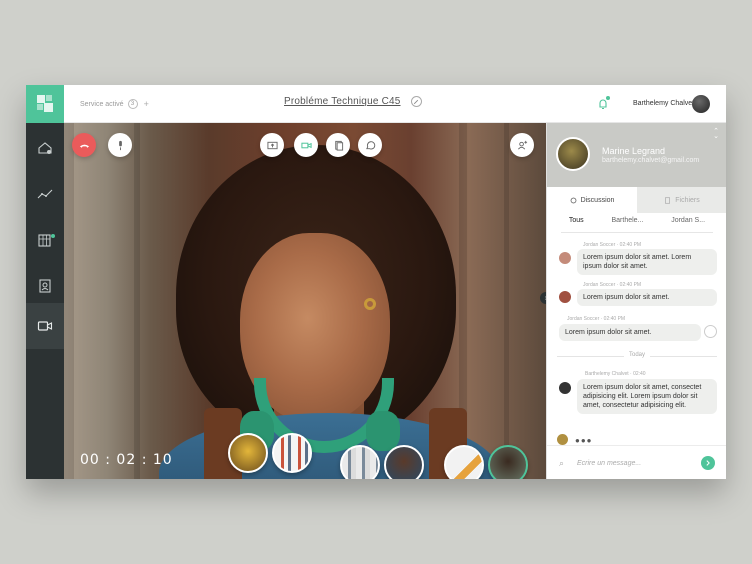  I want to click on calendar-notification-dot, so click(53, 236).